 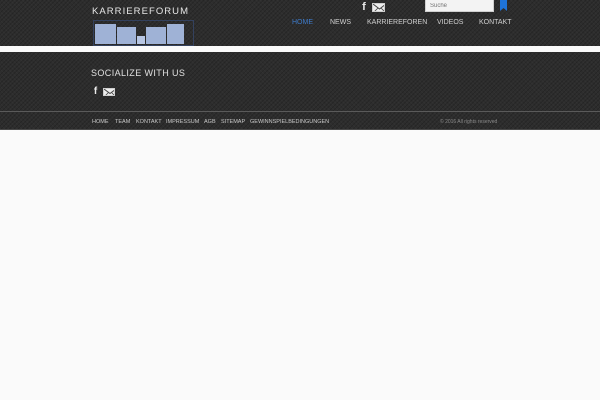 I want to click on main-nav: HOME NEWS KARRIEREFOREN VIDEOS KONTAKT, so click(x=402, y=23).